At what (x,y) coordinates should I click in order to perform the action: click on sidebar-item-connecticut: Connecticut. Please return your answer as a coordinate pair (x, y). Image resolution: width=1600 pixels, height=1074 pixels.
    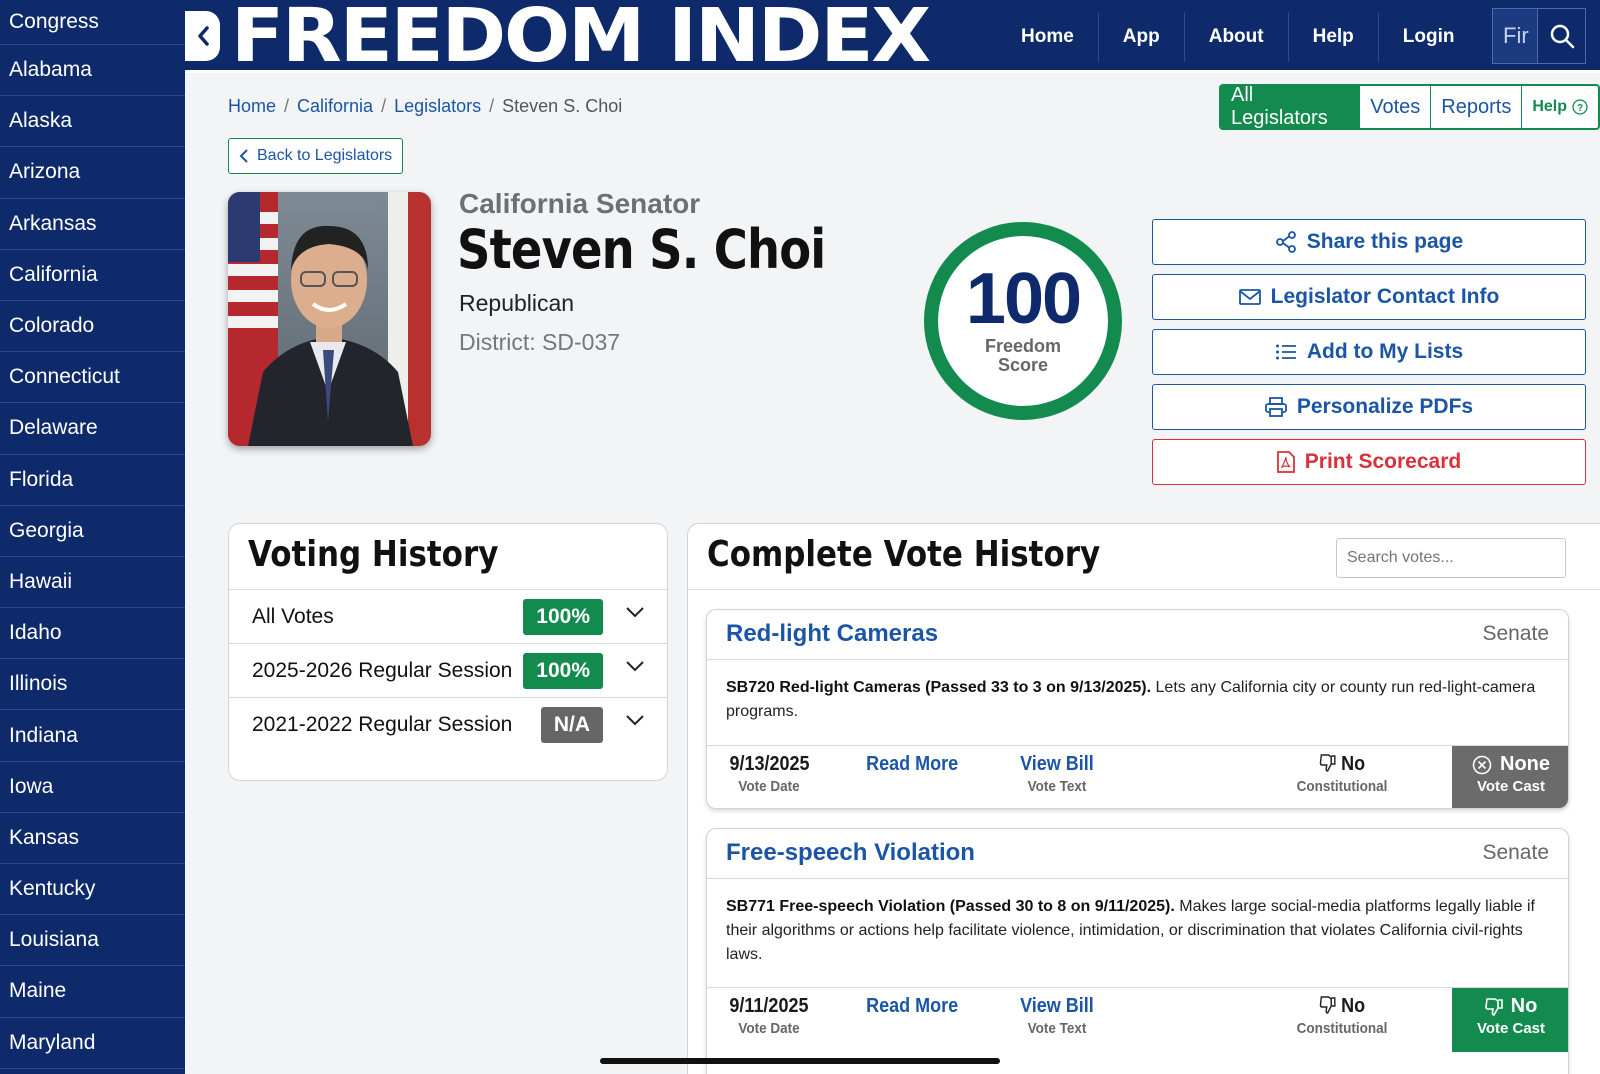
    Looking at the image, I should click on (92, 378).